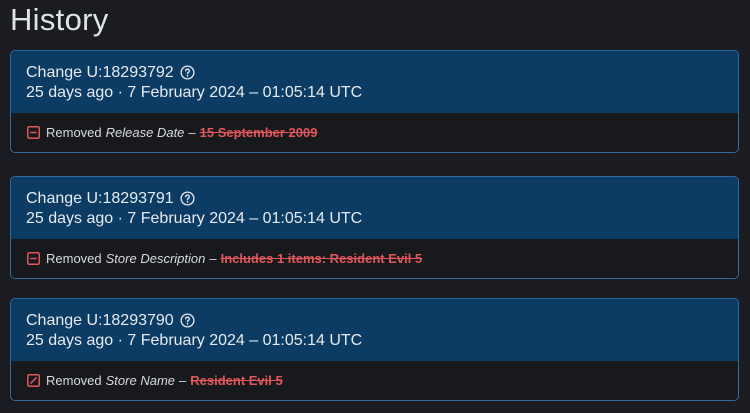 The image size is (750, 413). What do you see at coordinates (59, 19) in the screenshot?
I see `page-title: History` at bounding box center [59, 19].